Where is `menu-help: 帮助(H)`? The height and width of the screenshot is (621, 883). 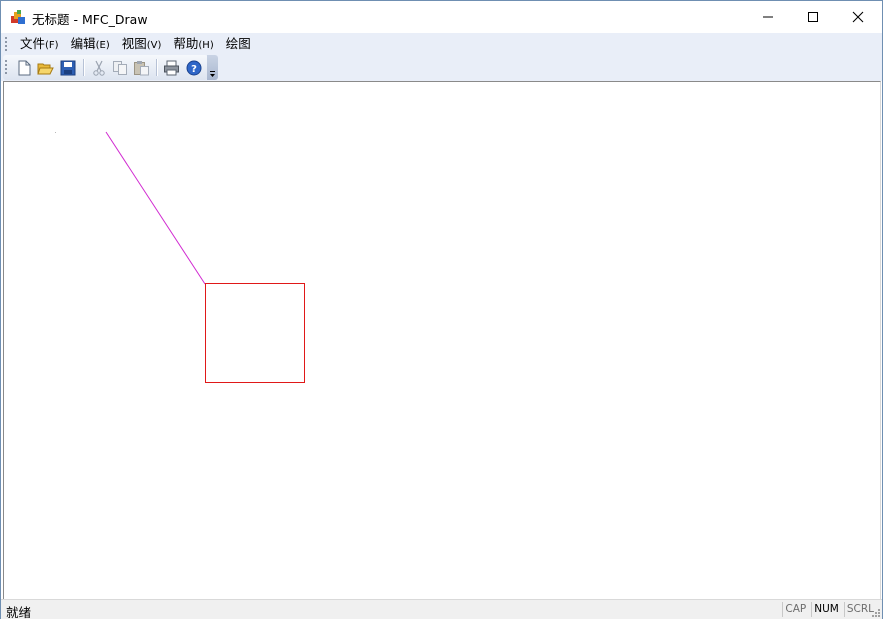
menu-help: 帮助(H) is located at coordinates (193, 43).